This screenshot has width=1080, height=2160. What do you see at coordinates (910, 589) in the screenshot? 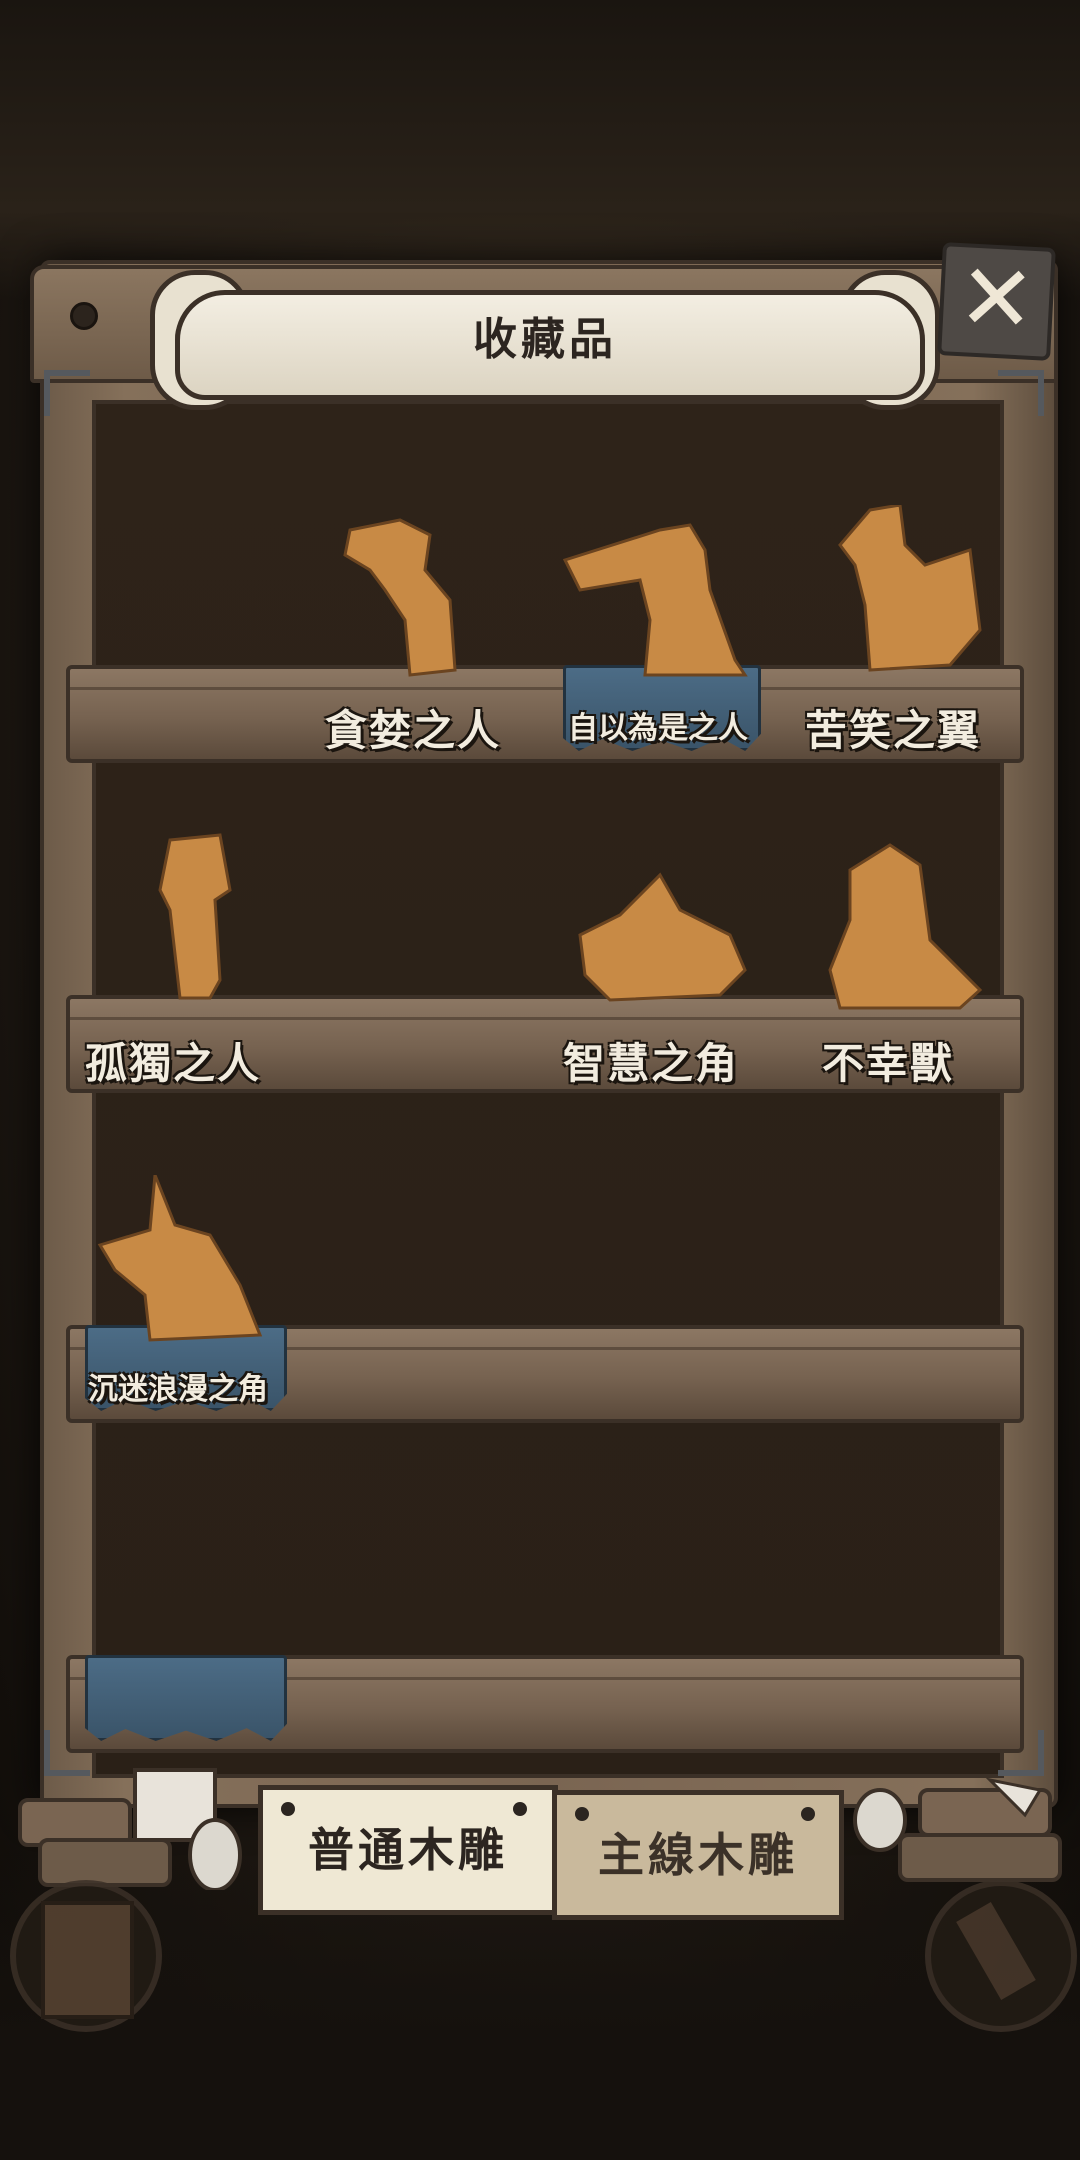
I see `rooster-icon` at bounding box center [910, 589].